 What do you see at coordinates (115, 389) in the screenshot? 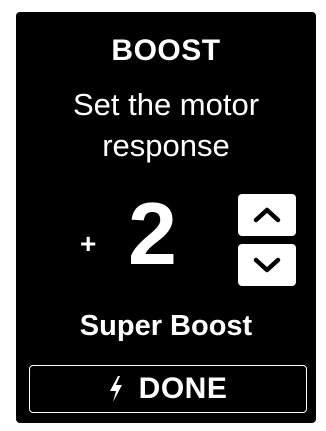
I see `lightning-bolt-icon` at bounding box center [115, 389].